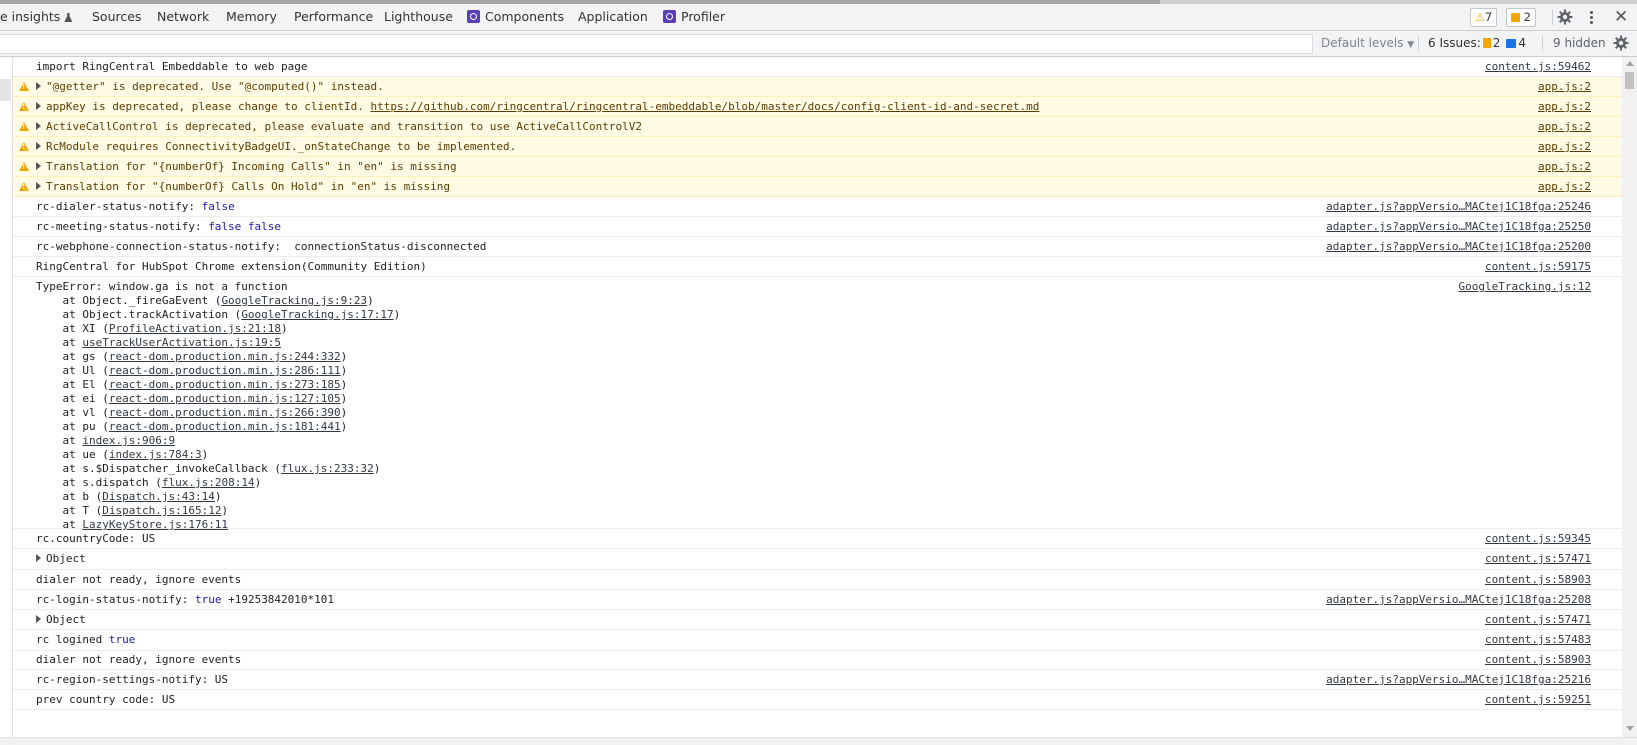  Describe the element at coordinates (1621, 43) in the screenshot. I see `console-settings-gear-icon` at that location.